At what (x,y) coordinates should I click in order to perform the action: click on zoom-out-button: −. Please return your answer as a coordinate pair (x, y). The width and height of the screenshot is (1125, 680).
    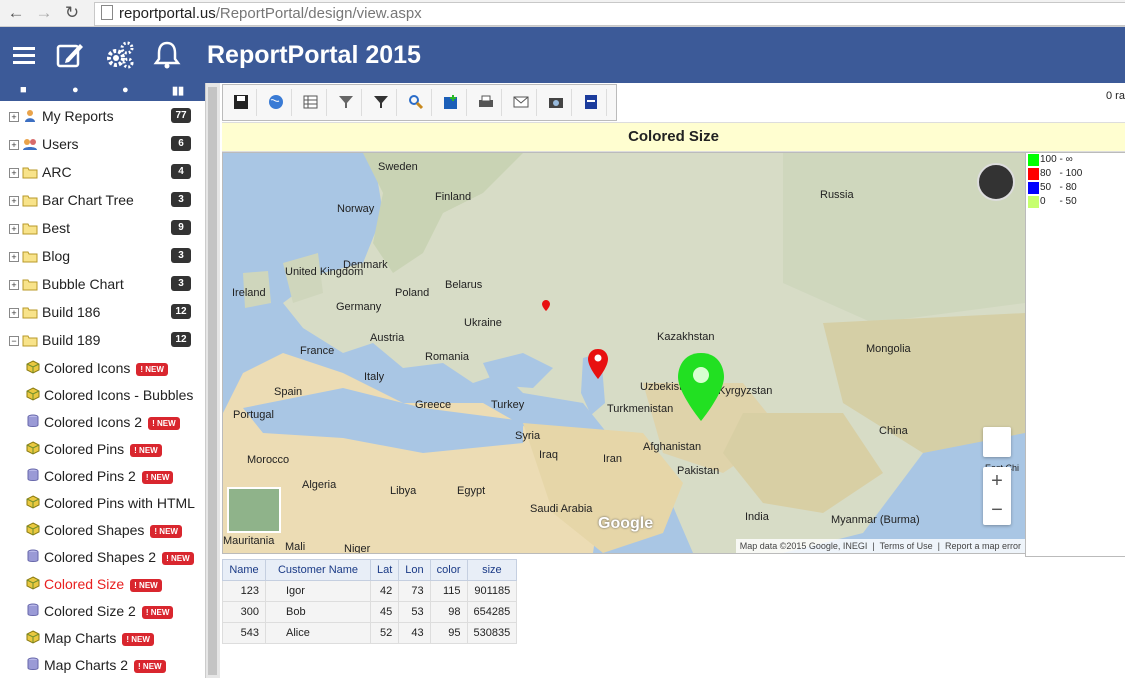
    Looking at the image, I should click on (997, 510).